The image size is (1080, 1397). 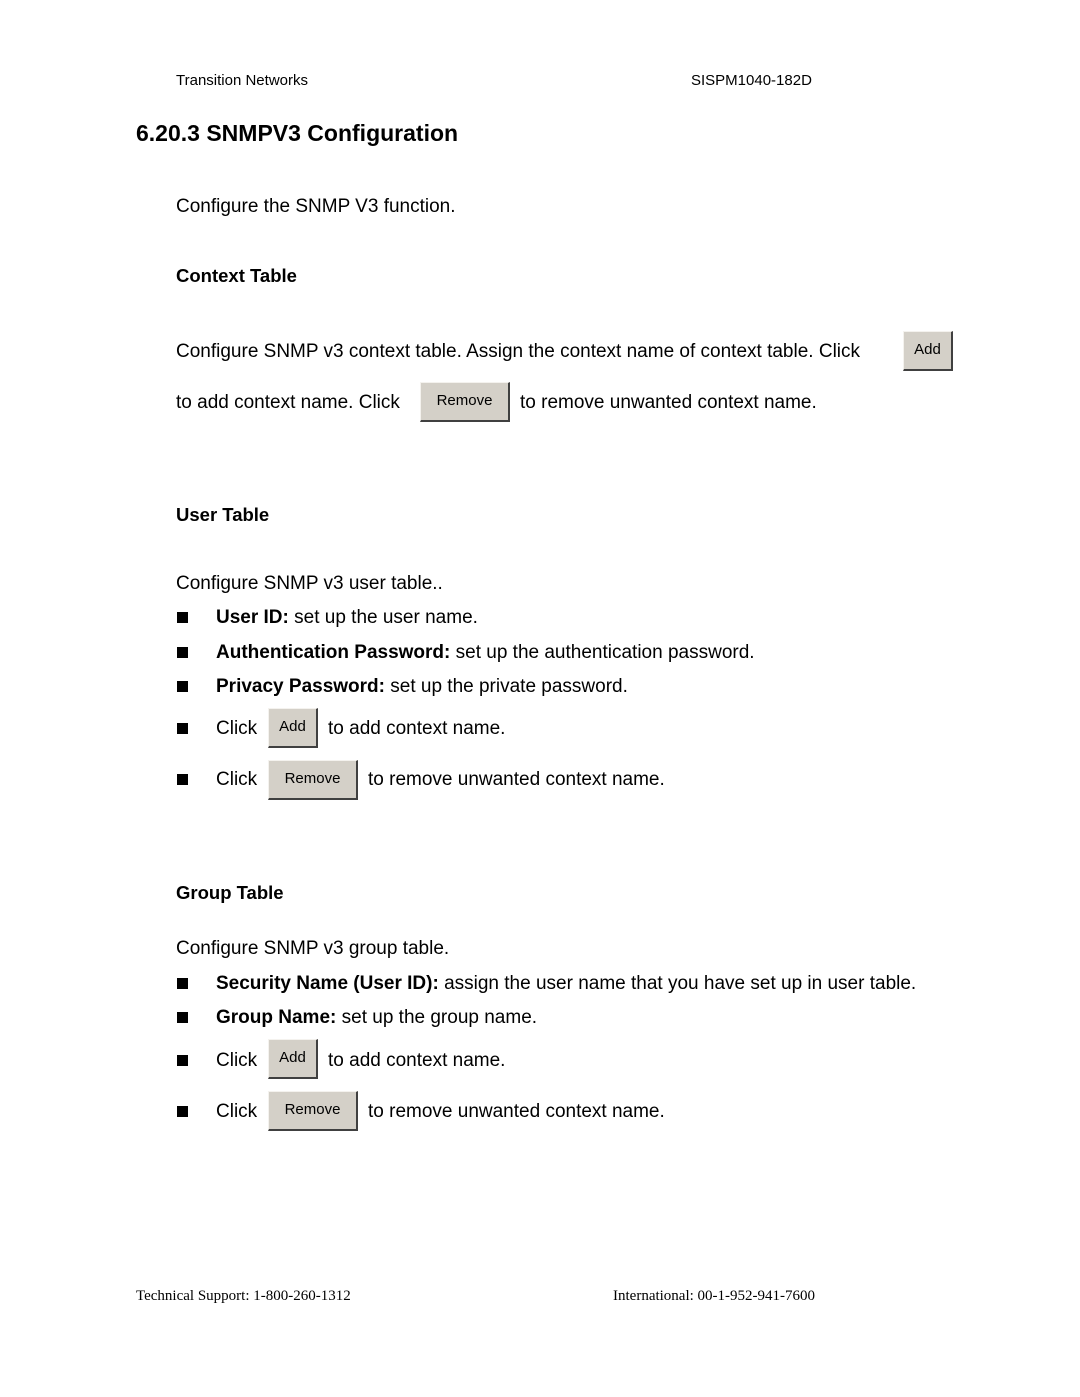 I want to click on context-add-button: Add, so click(x=928, y=351).